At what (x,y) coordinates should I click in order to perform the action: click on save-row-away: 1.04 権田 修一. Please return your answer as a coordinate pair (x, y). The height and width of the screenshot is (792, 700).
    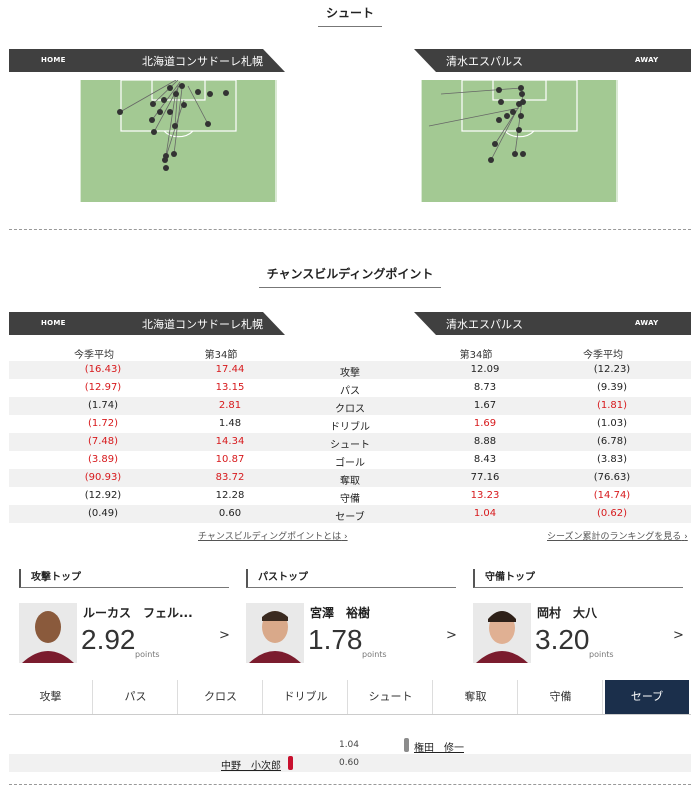
    Looking at the image, I should click on (350, 745).